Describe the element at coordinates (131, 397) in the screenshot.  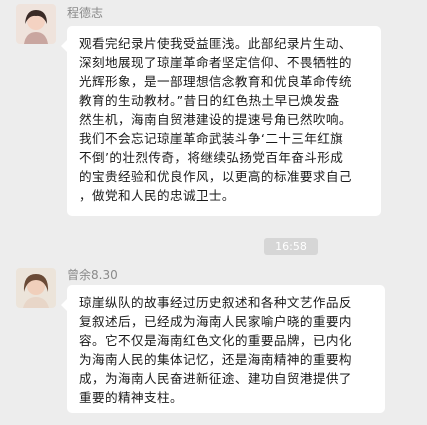
I see `message-line: 重要的精神支柱。` at that location.